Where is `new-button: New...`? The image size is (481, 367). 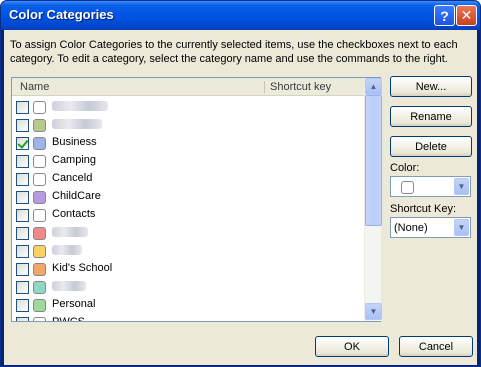 new-button: New... is located at coordinates (431, 86).